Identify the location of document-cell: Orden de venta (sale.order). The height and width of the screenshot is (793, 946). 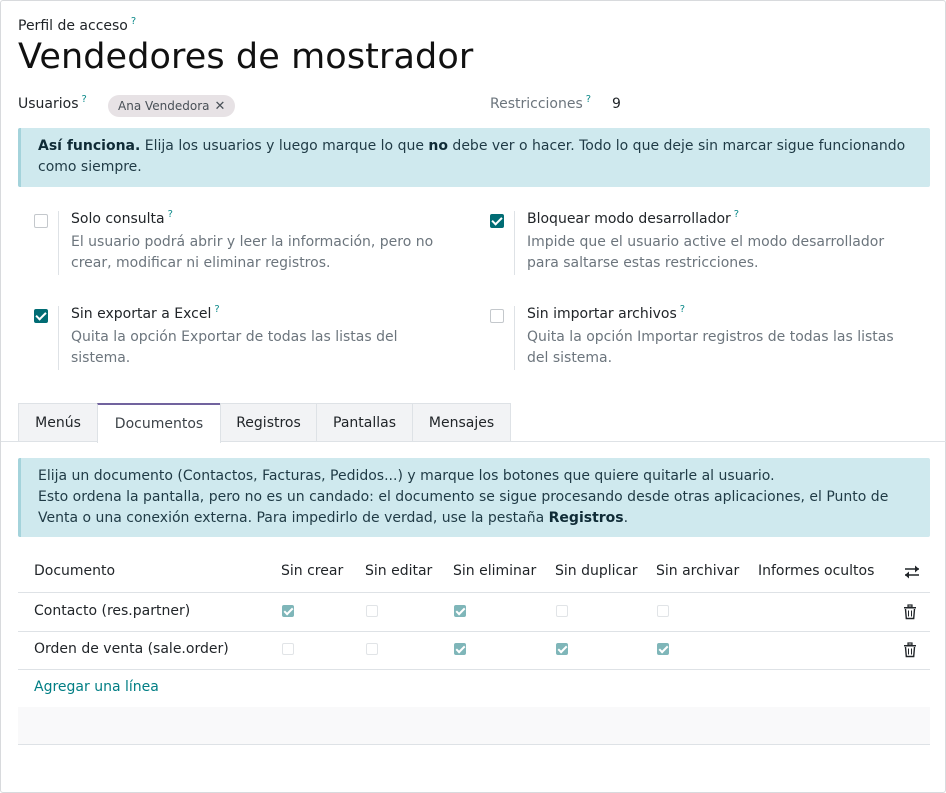
(131, 649).